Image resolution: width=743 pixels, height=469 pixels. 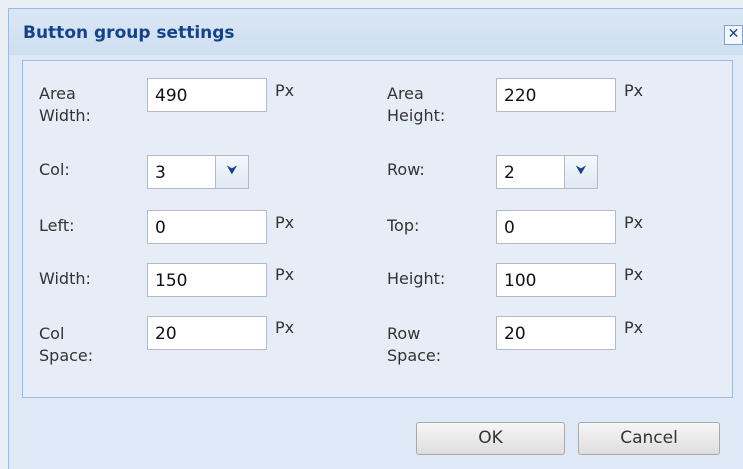 What do you see at coordinates (198, 172) in the screenshot?
I see `col-select: 3 ⮟` at bounding box center [198, 172].